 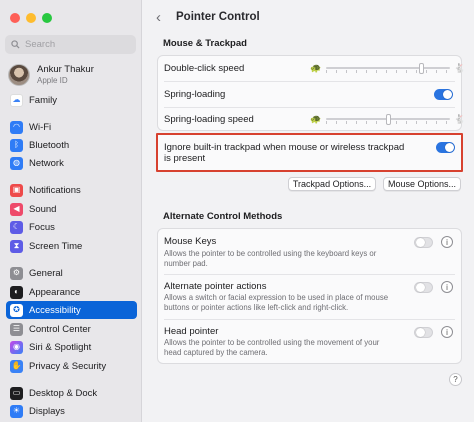 I want to click on siri-icon: ◉, so click(x=16, y=347).